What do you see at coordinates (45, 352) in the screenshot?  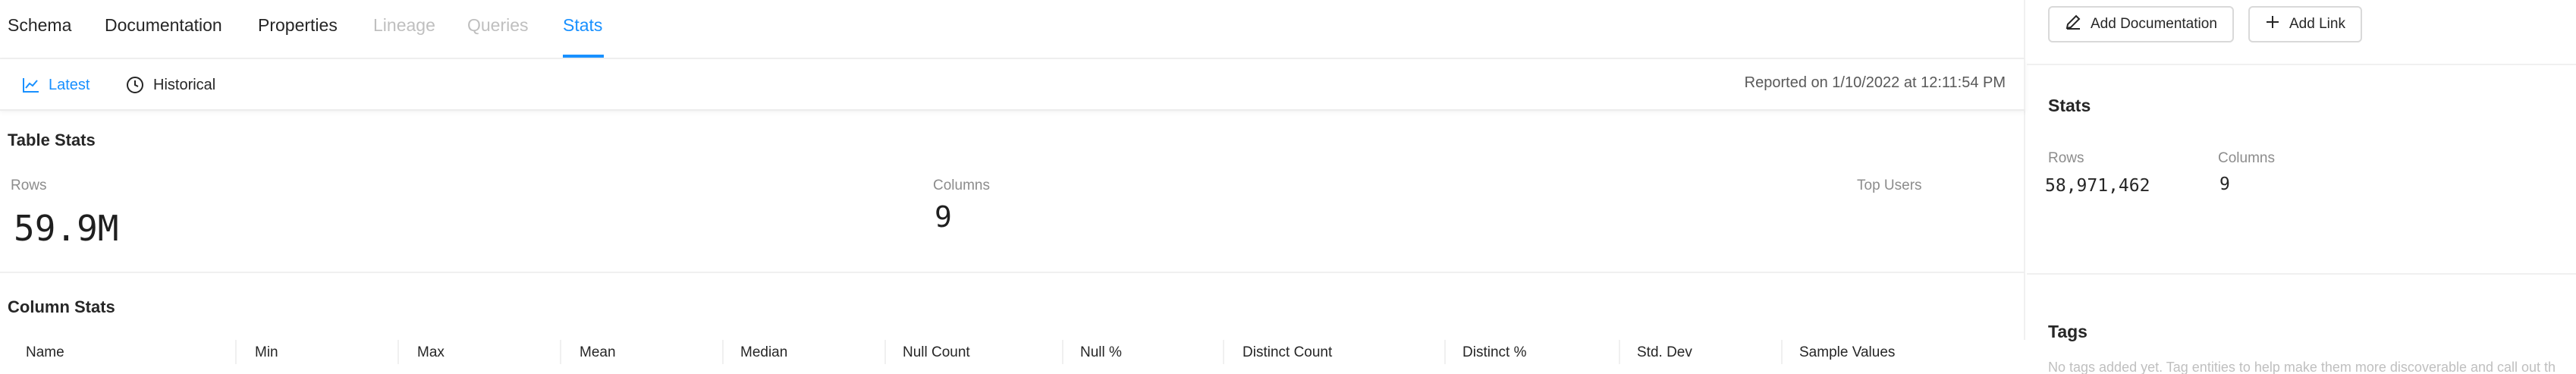 I see `col-header-name: Name` at bounding box center [45, 352].